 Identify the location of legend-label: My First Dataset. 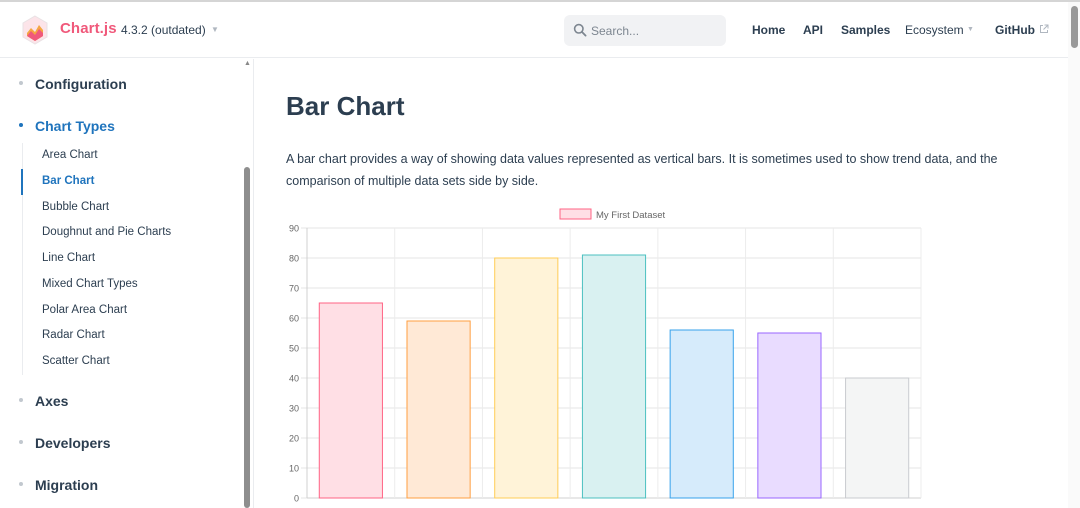
(631, 215).